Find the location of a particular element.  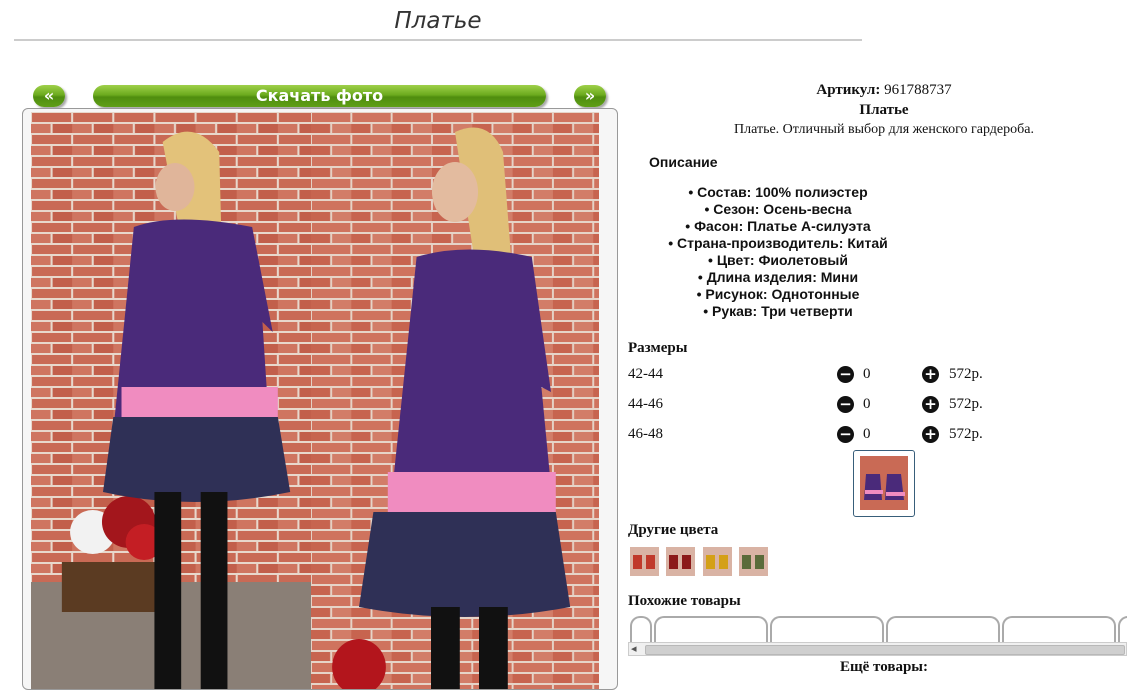

download-photo-button: Скачать фото is located at coordinates (319, 96).